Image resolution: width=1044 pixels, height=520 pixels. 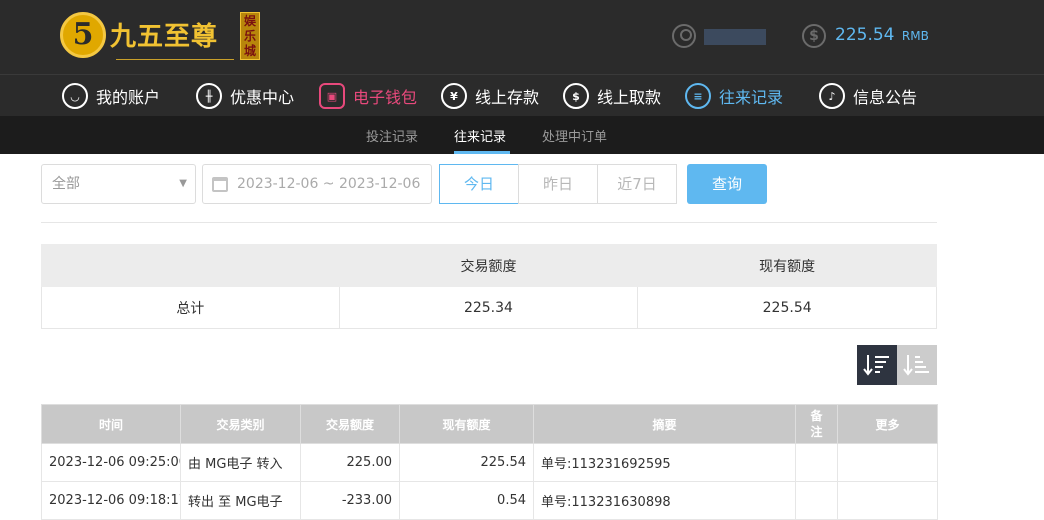 I want to click on logo-decoration, so click(x=175, y=56).